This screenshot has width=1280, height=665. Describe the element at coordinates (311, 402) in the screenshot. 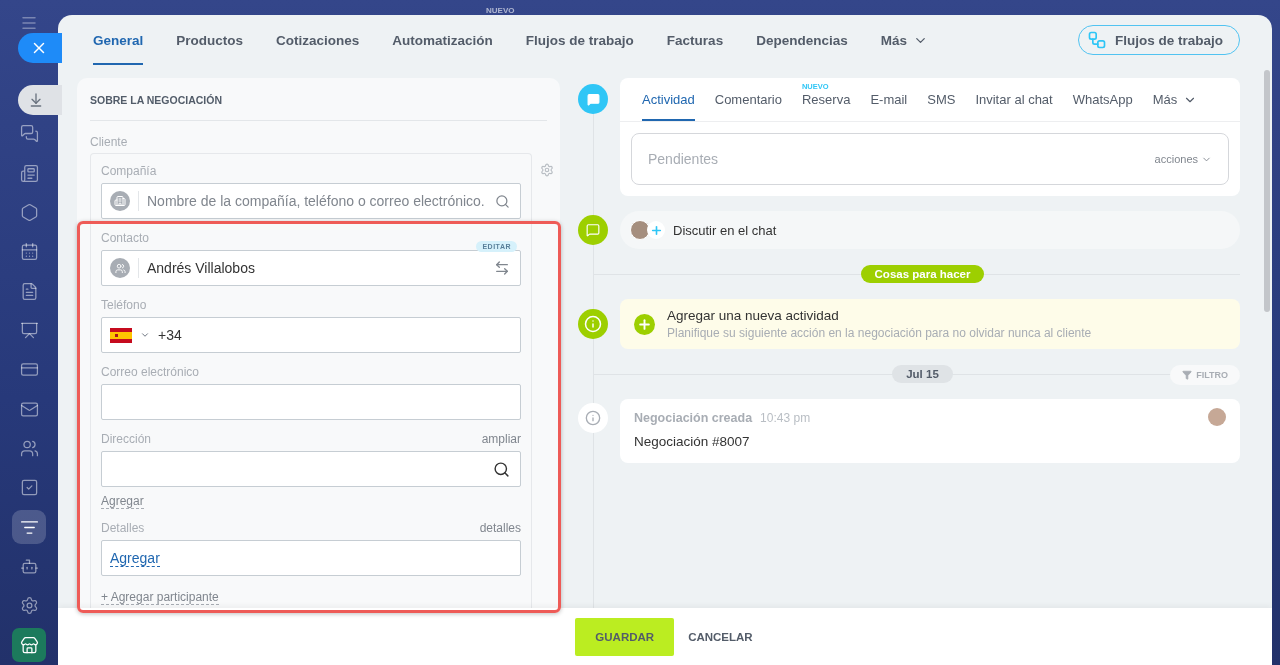

I see `email-field` at that location.